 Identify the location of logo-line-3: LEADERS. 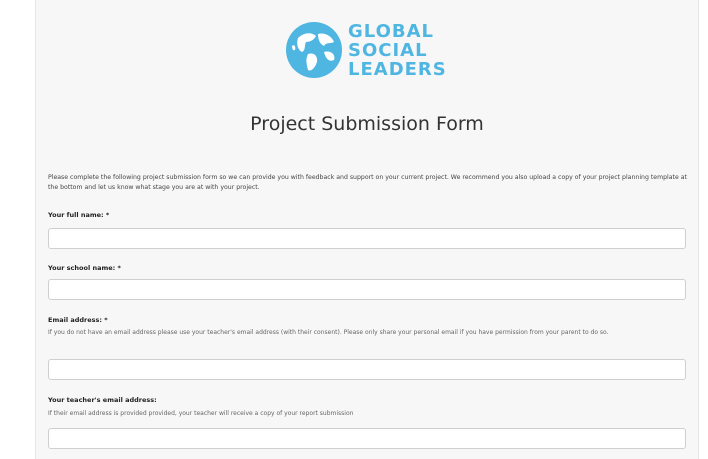
(397, 69).